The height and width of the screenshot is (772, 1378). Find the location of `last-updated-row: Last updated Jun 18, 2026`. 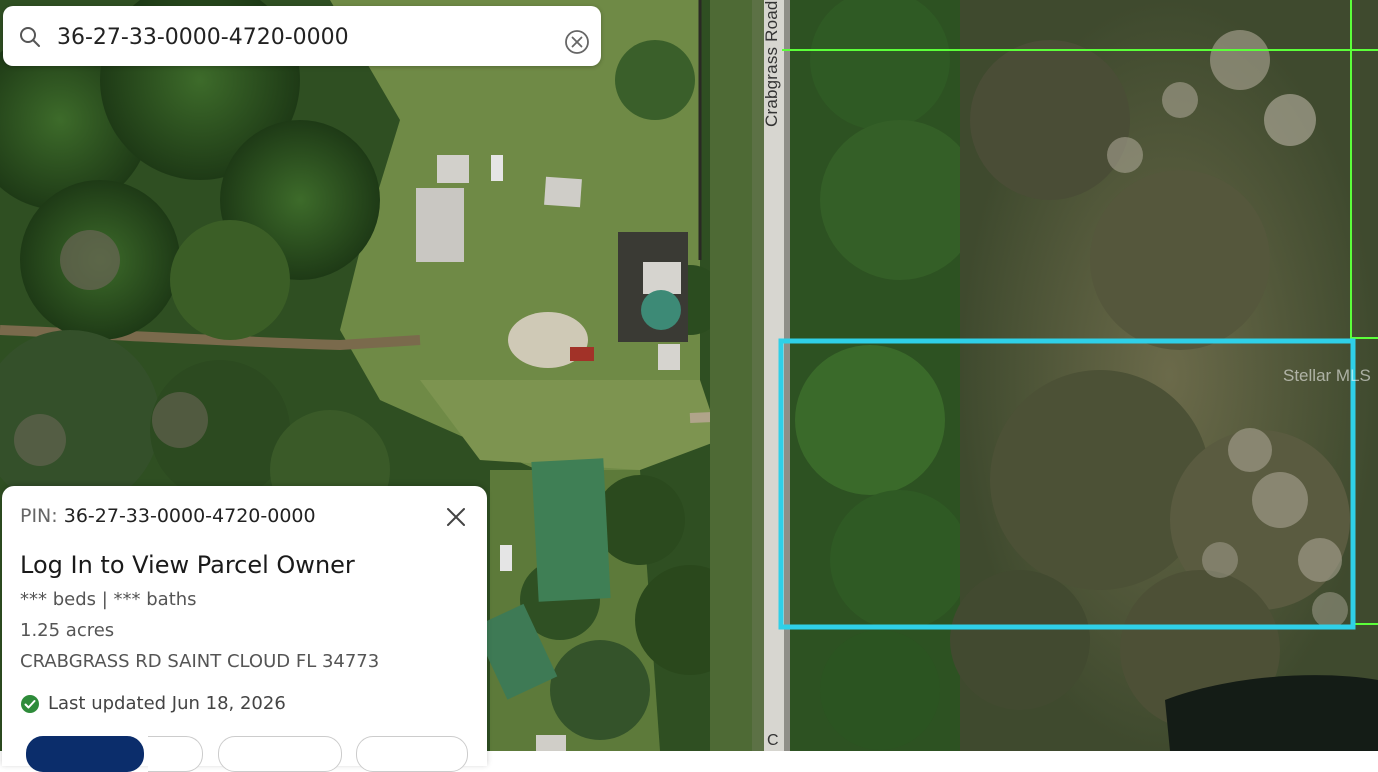

last-updated-row: Last updated Jun 18, 2026 is located at coordinates (153, 703).